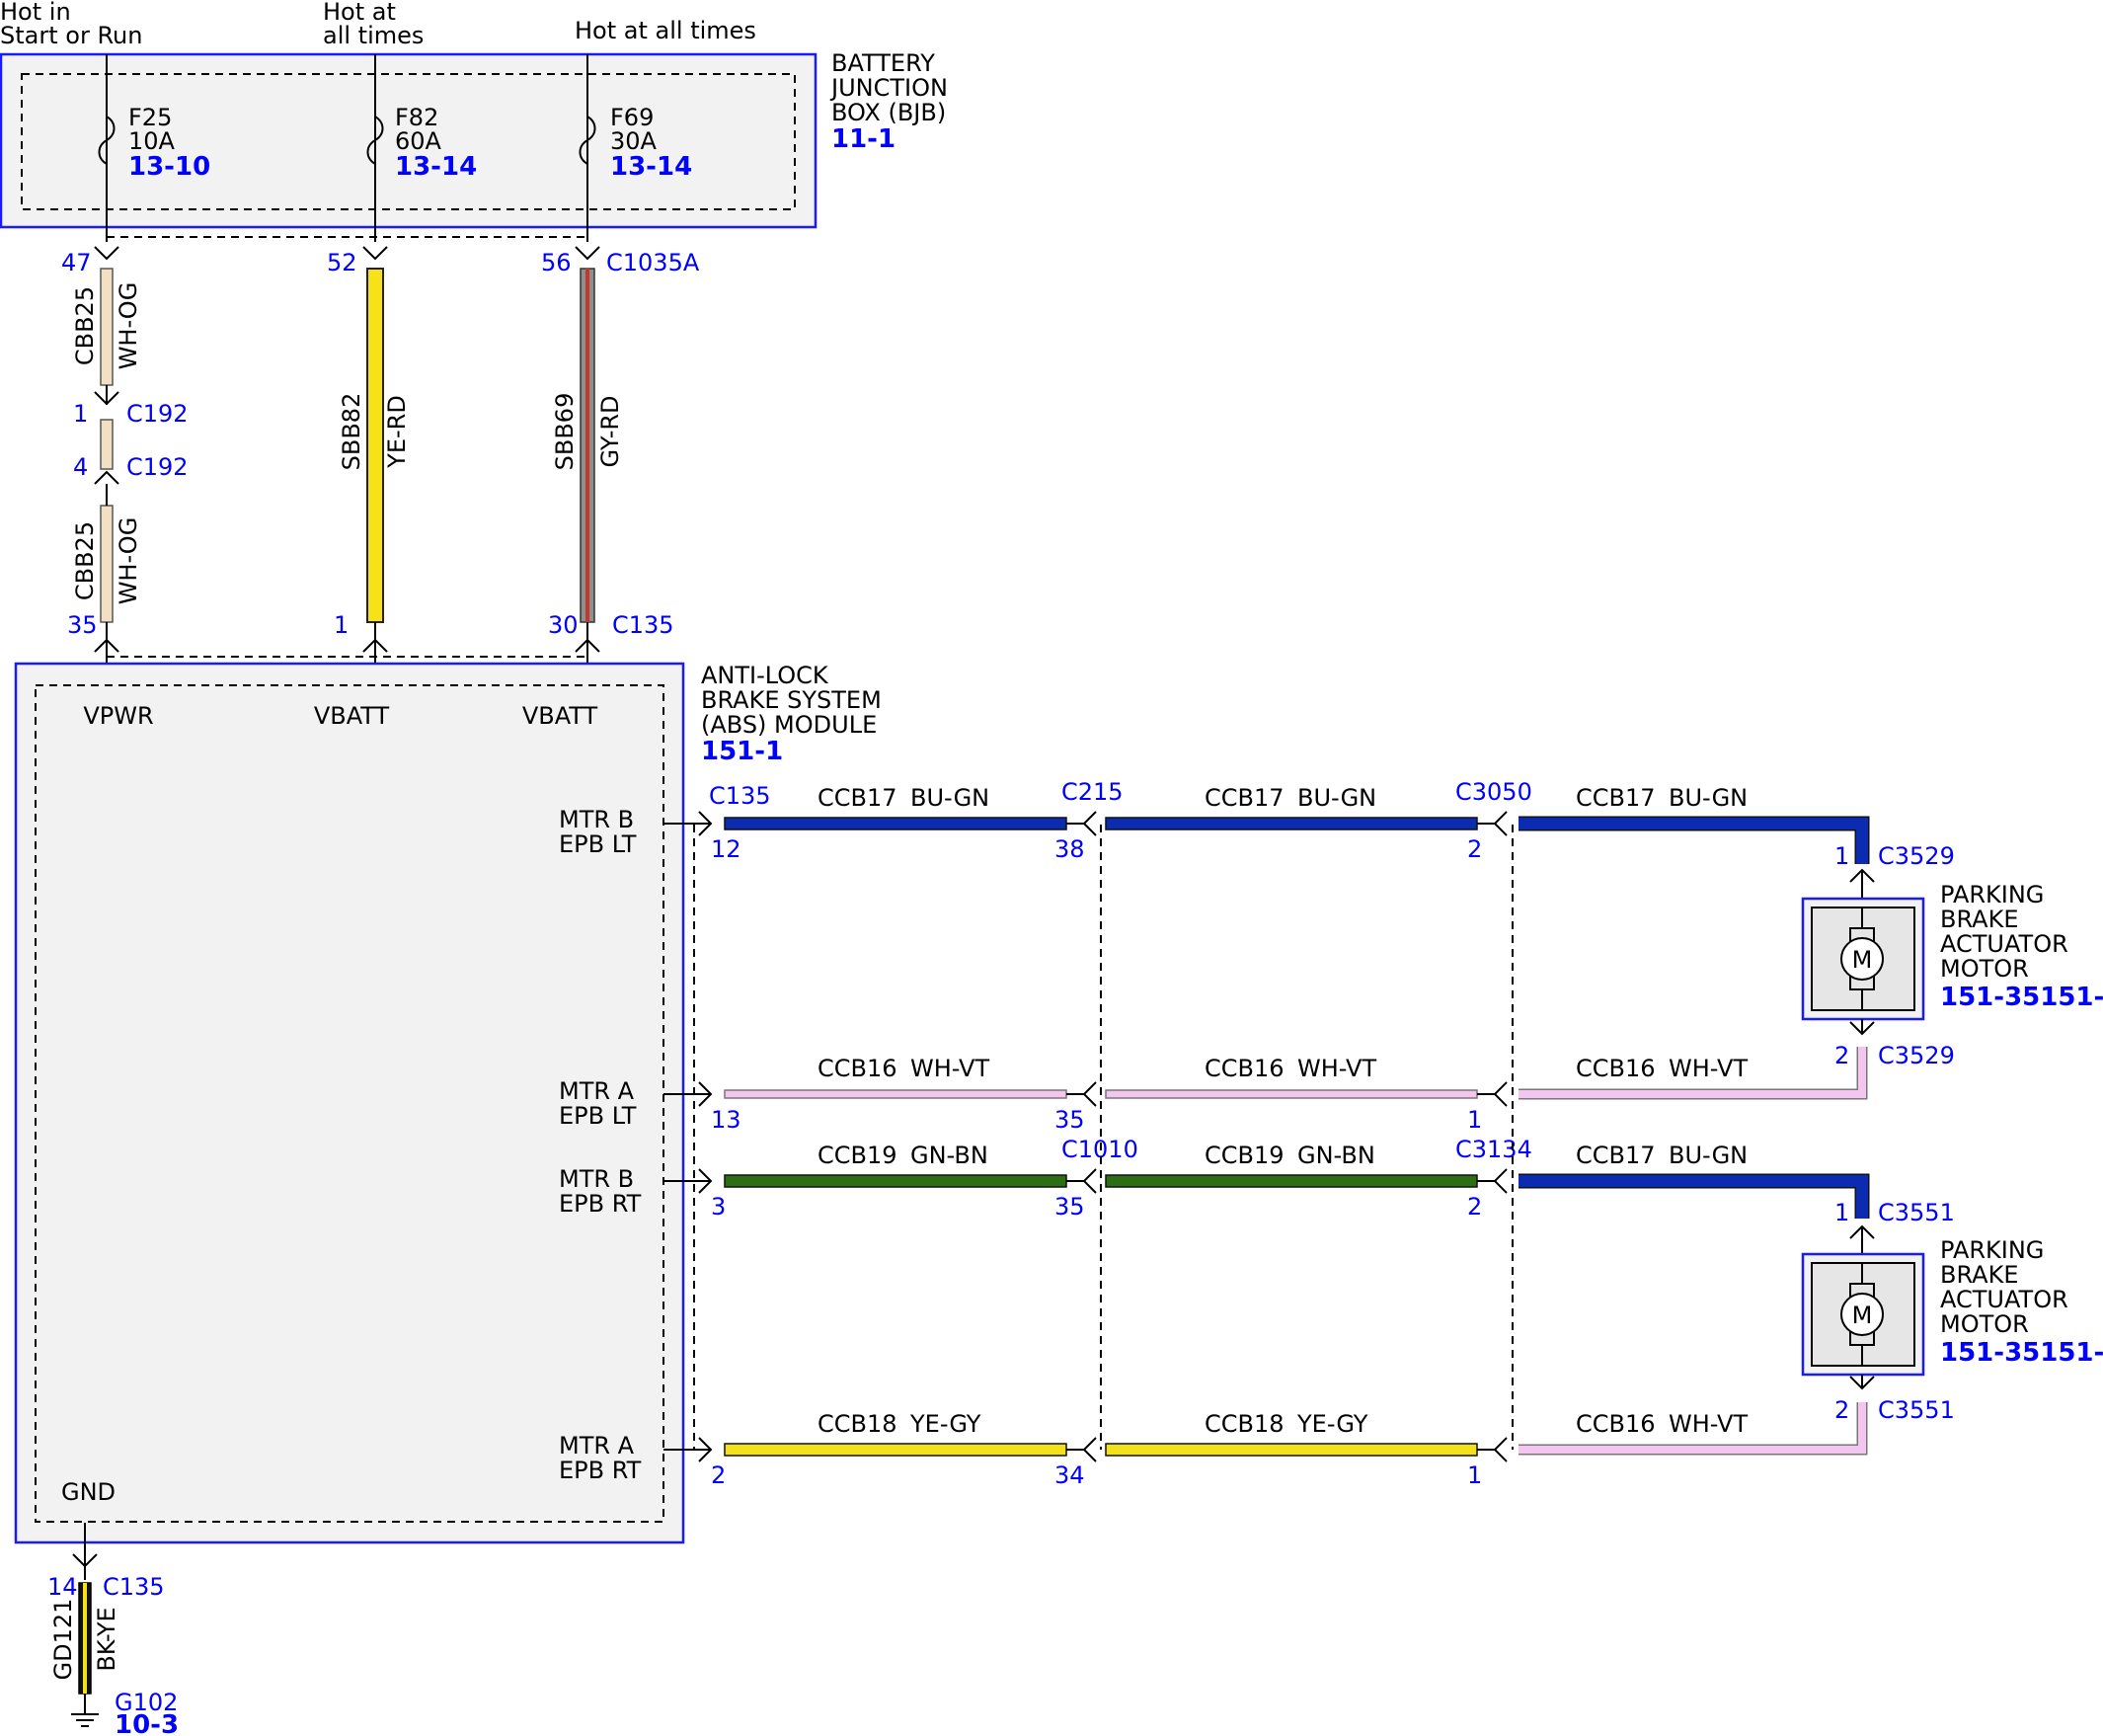 The width and height of the screenshot is (2103, 1736). What do you see at coordinates (128, 326) in the screenshot?
I see `wire-cbb25-color: WH-OG` at bounding box center [128, 326].